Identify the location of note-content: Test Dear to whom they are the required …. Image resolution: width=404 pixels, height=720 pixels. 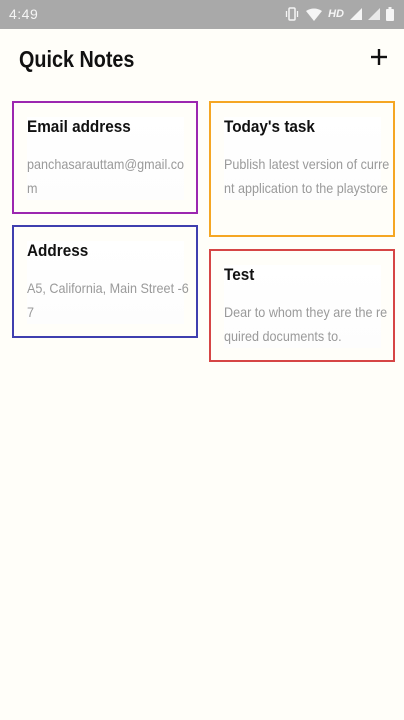
(305, 306).